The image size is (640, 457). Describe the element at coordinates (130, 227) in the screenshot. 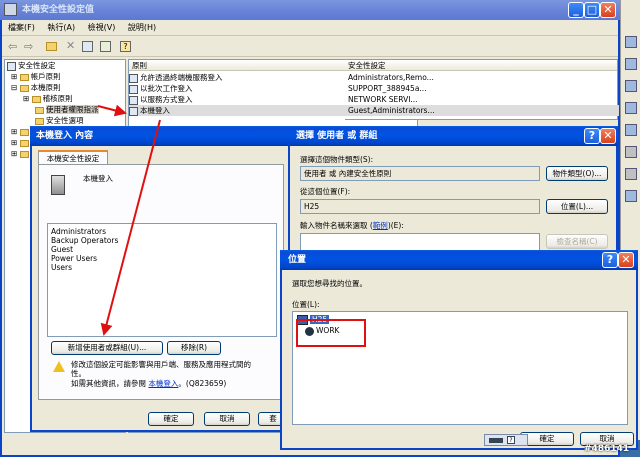

I see `arrow-to-add-button` at that location.